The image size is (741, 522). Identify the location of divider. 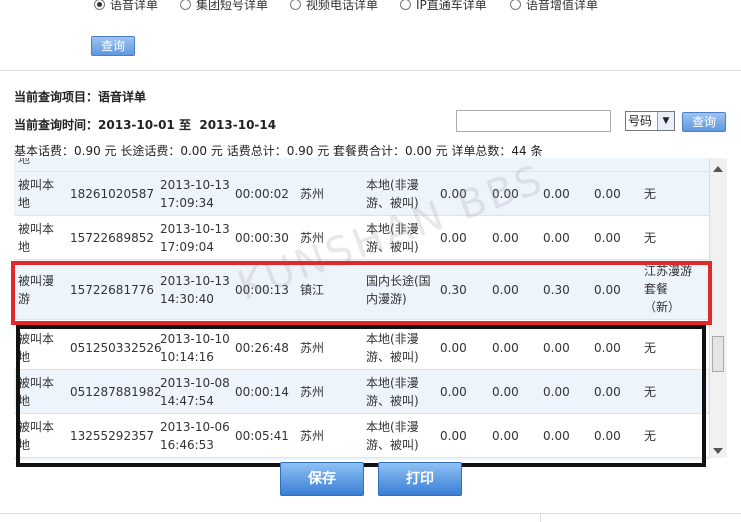
(370, 70).